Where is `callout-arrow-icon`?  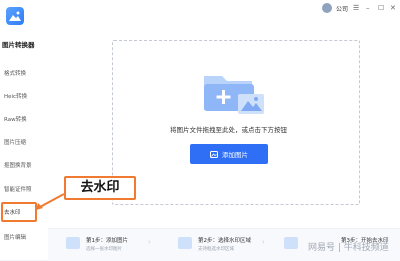 callout-arrow-icon is located at coordinates (50, 201).